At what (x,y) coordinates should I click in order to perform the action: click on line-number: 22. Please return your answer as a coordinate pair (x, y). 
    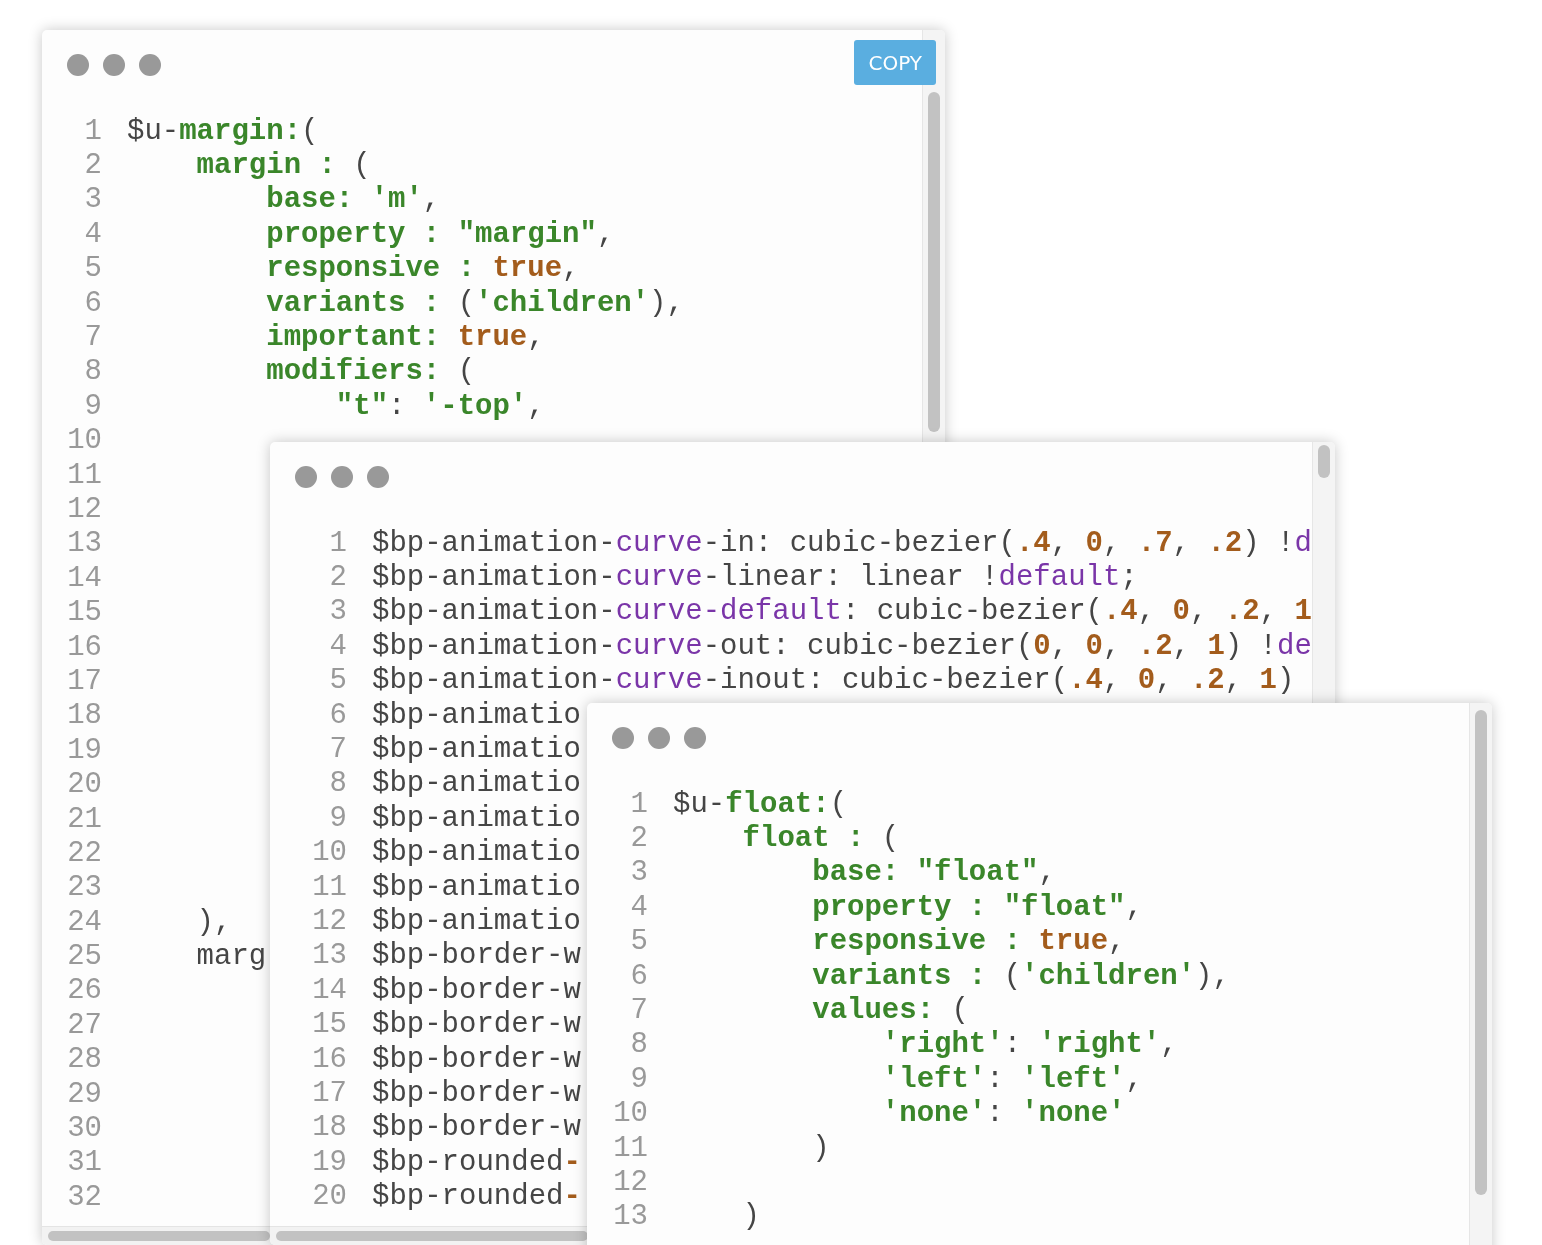
    Looking at the image, I should click on (84, 853).